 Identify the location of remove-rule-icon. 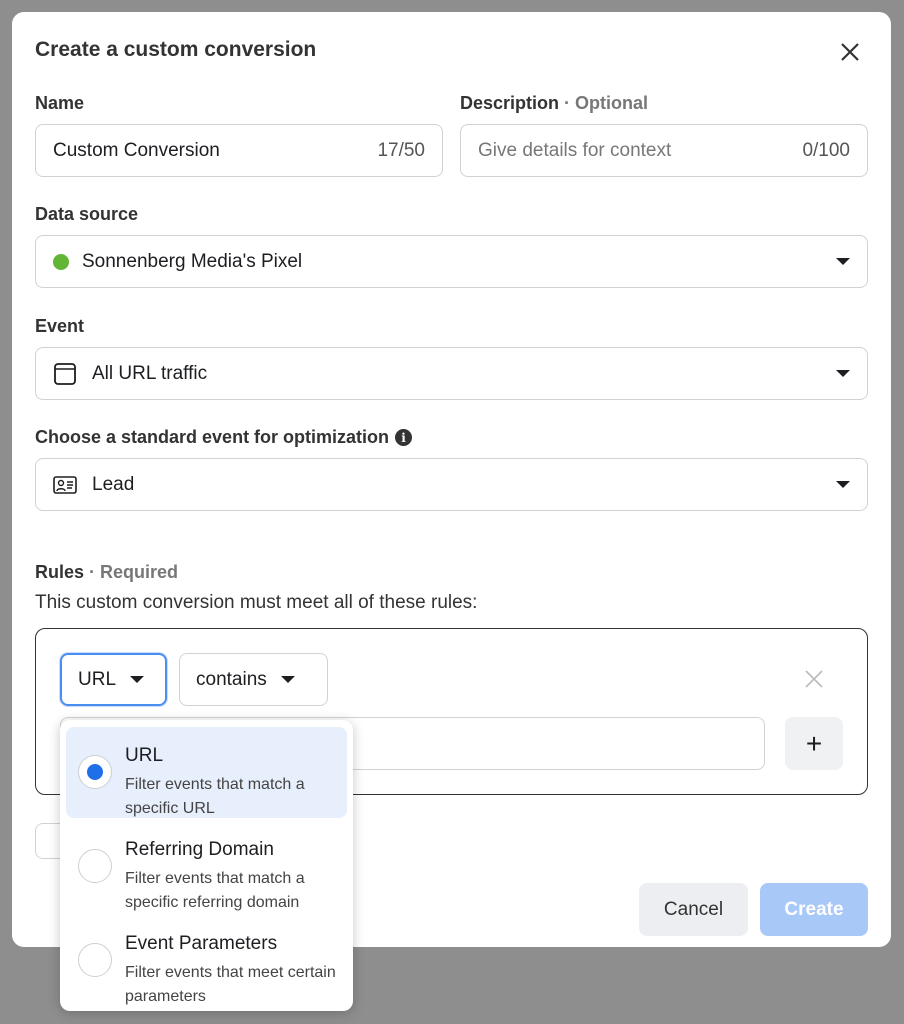
(814, 679).